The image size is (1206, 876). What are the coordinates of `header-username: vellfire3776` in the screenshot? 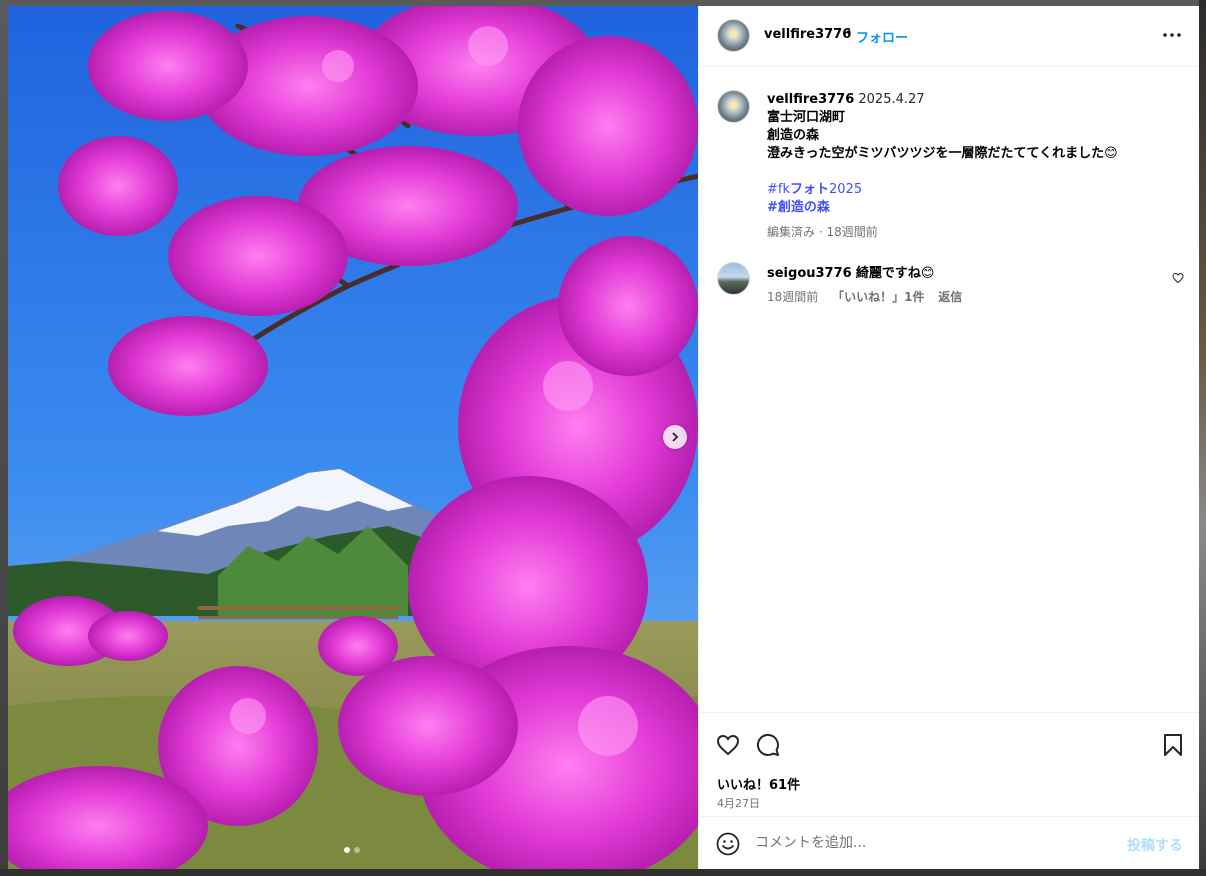 It's located at (807, 34).